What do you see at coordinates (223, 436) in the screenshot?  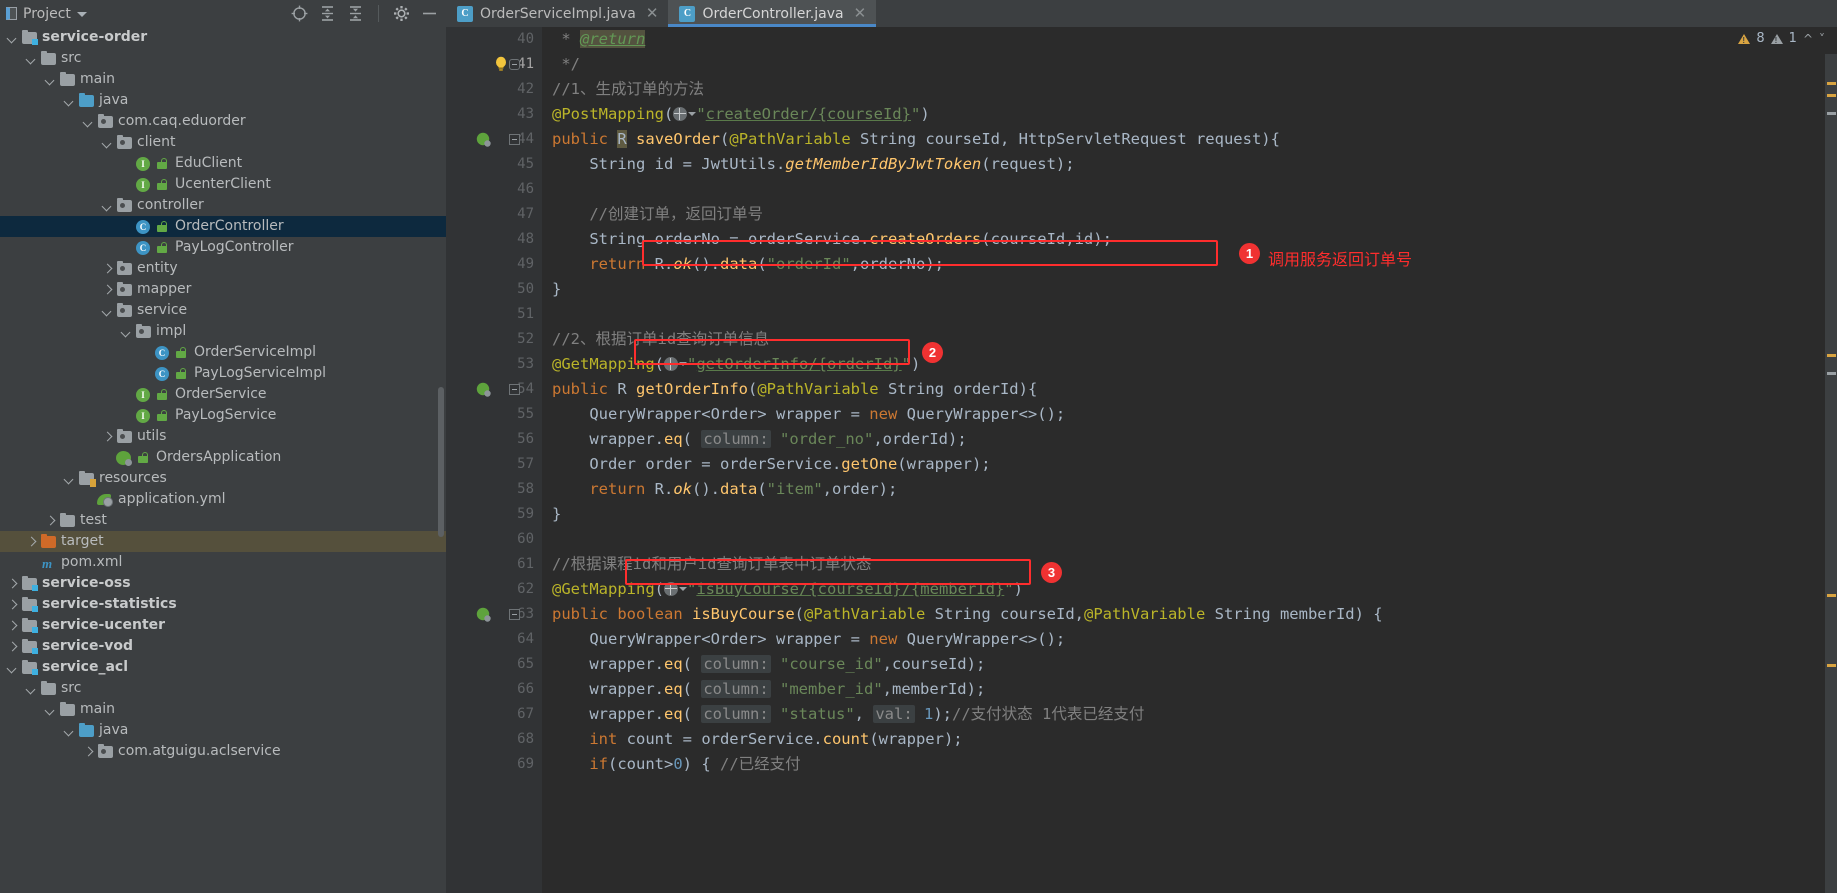 I see `tree-item-utils: utils` at bounding box center [223, 436].